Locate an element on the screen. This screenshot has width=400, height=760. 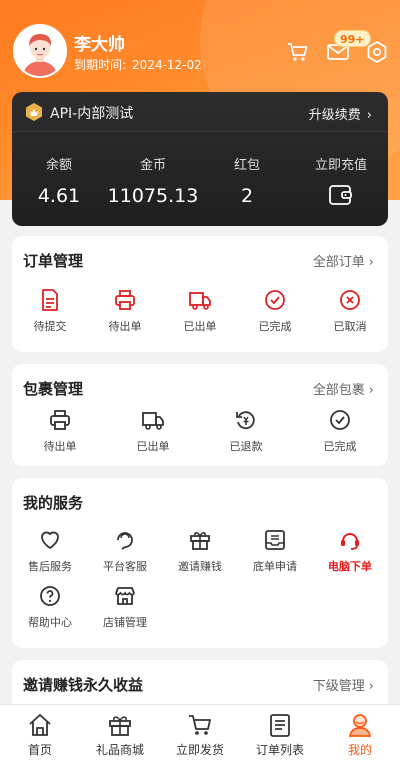
item-label: 店铺管理 is located at coordinates (125, 622).